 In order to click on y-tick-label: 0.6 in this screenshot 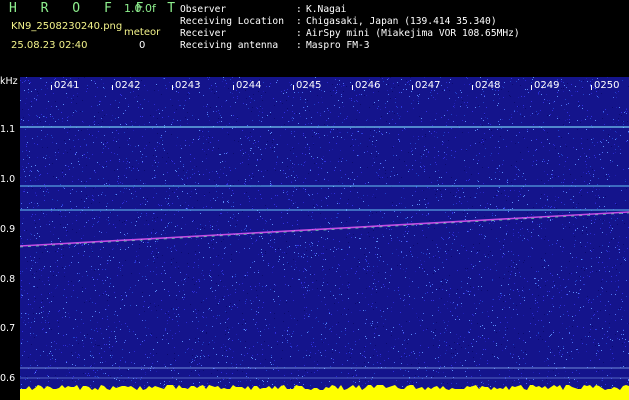, I will do `click(8, 378)`.